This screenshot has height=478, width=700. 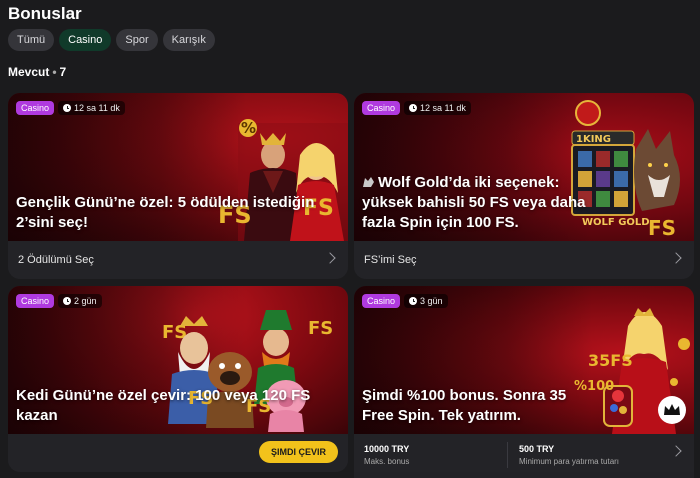 I want to click on filter-tabs: Tümü Casino Spor Karışık, so click(x=111, y=40).